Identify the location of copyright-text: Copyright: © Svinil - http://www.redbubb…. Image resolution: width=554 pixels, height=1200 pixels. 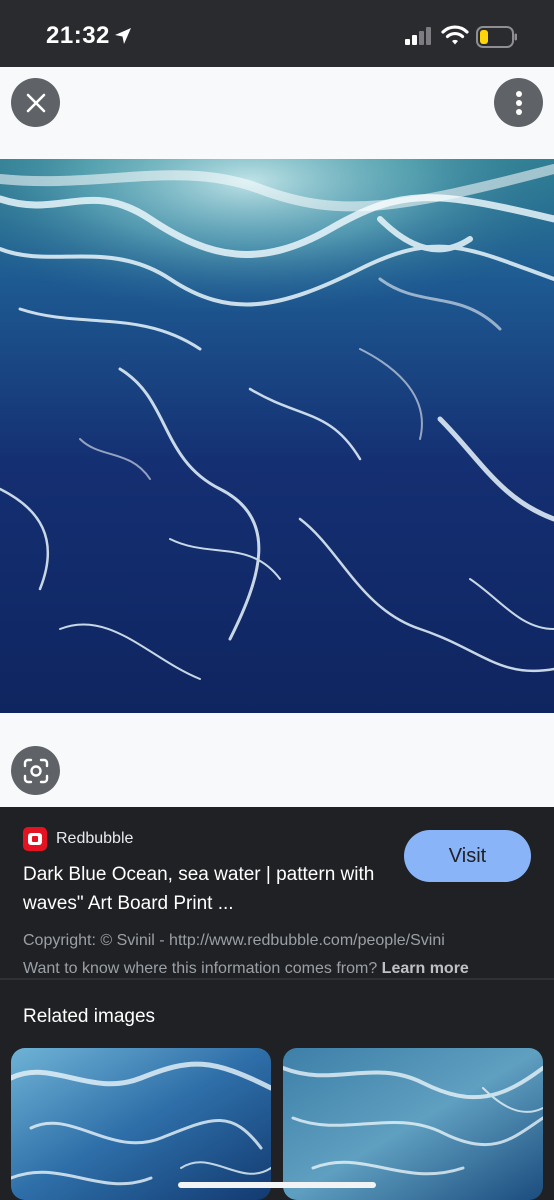
(234, 940).